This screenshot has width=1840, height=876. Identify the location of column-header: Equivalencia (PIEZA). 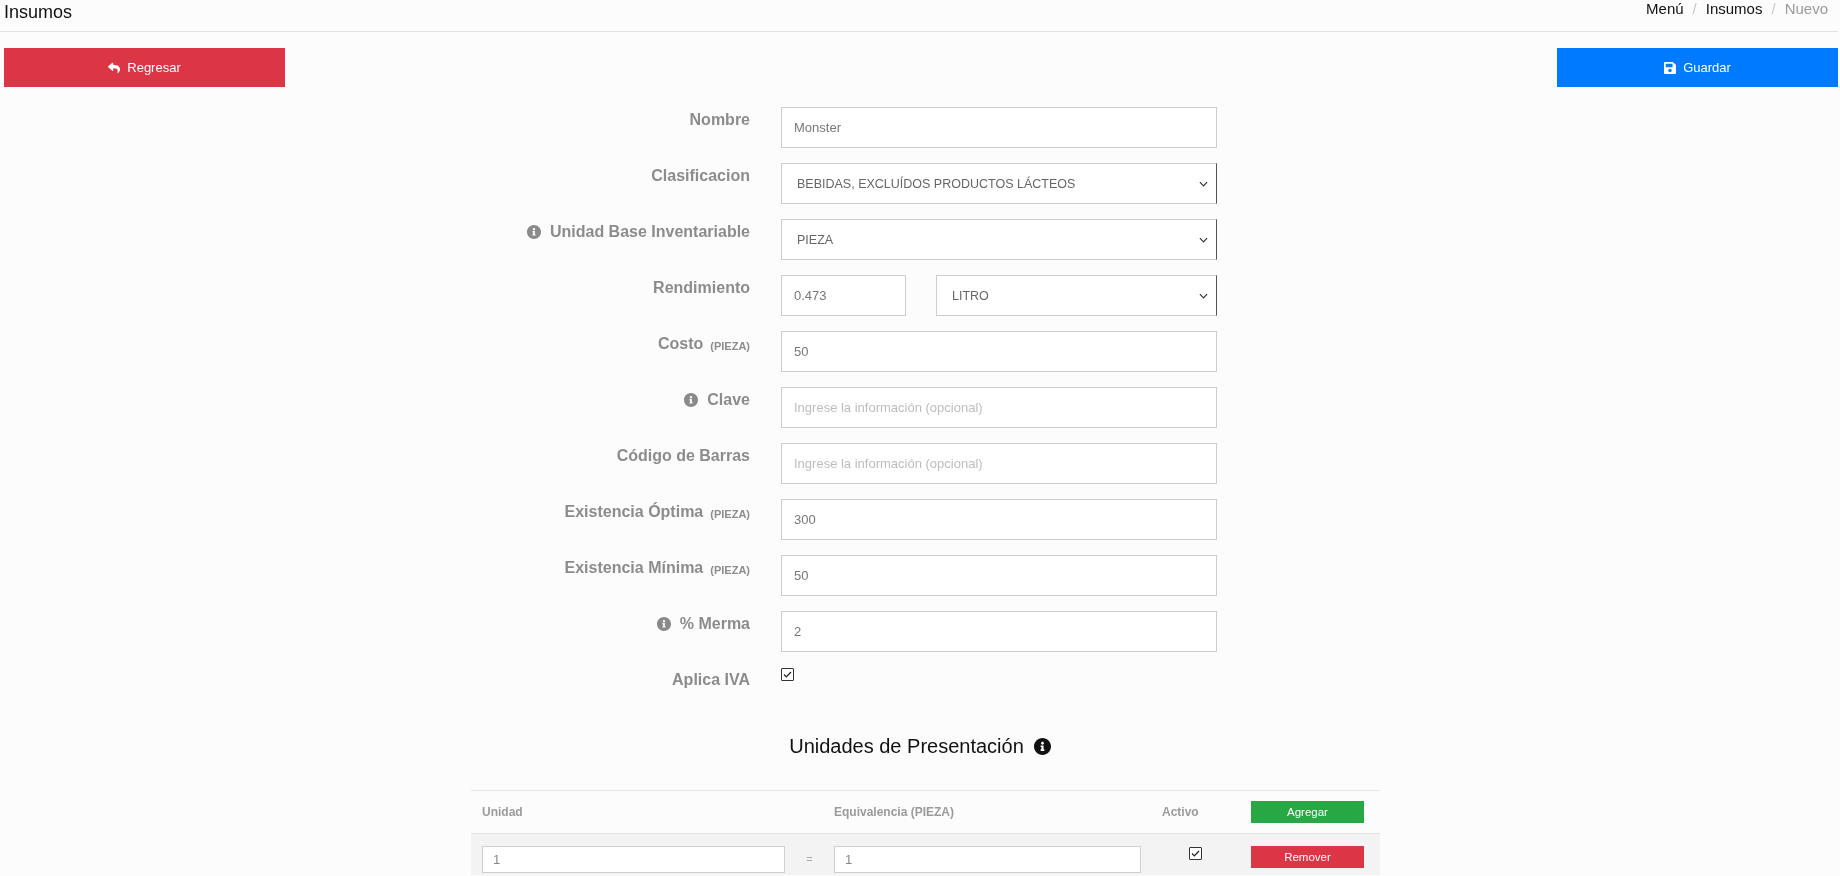
(894, 812).